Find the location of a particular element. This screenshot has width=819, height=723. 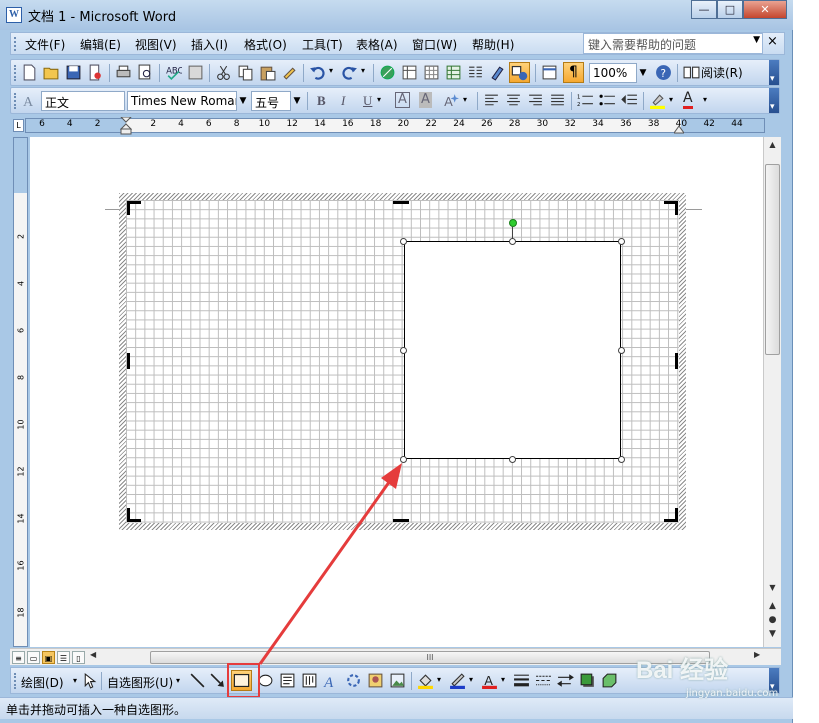

highlight-dropdown-icon: ▾ is located at coordinates (671, 99).